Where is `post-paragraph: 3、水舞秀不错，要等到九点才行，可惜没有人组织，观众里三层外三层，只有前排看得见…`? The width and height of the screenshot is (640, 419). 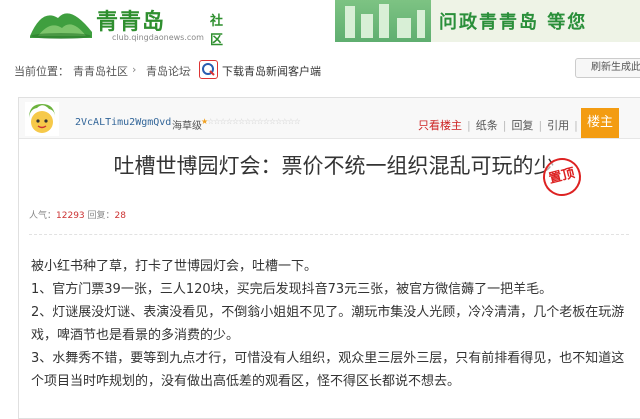
post-paragraph: 3、水舞秀不错，要等到九点才行，可惜没有人组织，观众里三层外三层，只有前排看得见… is located at coordinates (328, 370).